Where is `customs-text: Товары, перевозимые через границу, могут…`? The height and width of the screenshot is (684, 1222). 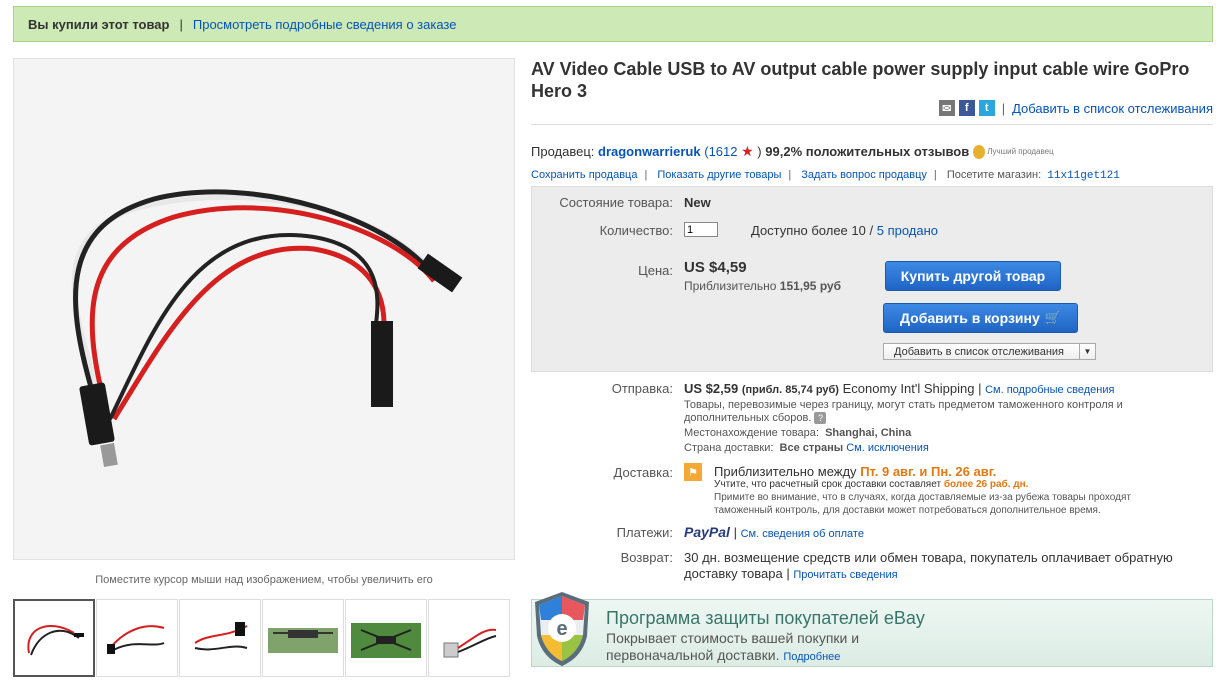
customs-text: Товары, перевозимые через границу, могут… is located at coordinates (903, 411).